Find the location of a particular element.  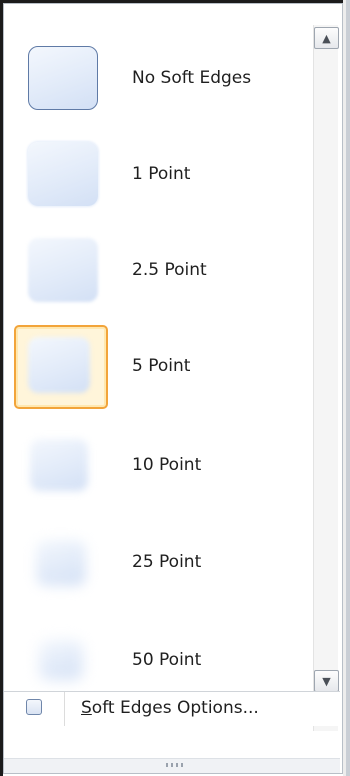

gallery-item-25-point: 25 Point is located at coordinates (160, 562).